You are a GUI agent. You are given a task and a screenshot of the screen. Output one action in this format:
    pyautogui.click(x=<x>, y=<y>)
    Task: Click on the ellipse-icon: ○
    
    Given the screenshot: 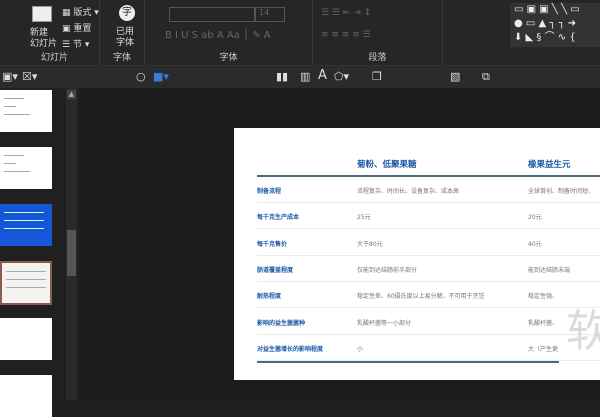 What is the action you would take?
    pyautogui.click(x=141, y=76)
    